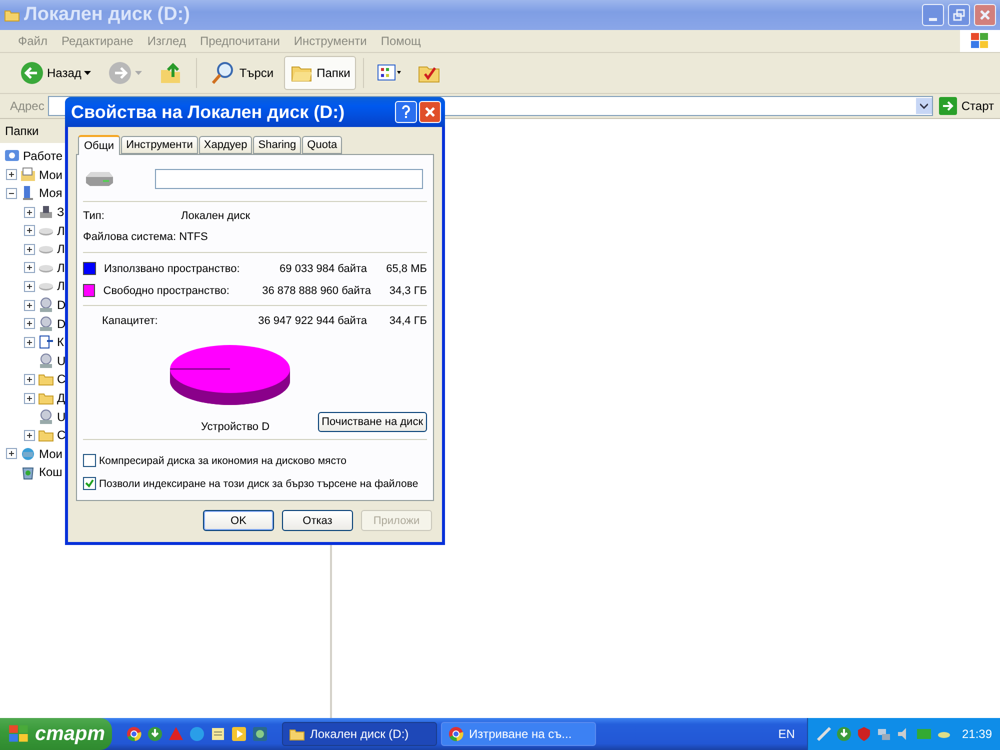 This screenshot has height=750, width=1000. I want to click on start-button: старт, so click(56, 734).